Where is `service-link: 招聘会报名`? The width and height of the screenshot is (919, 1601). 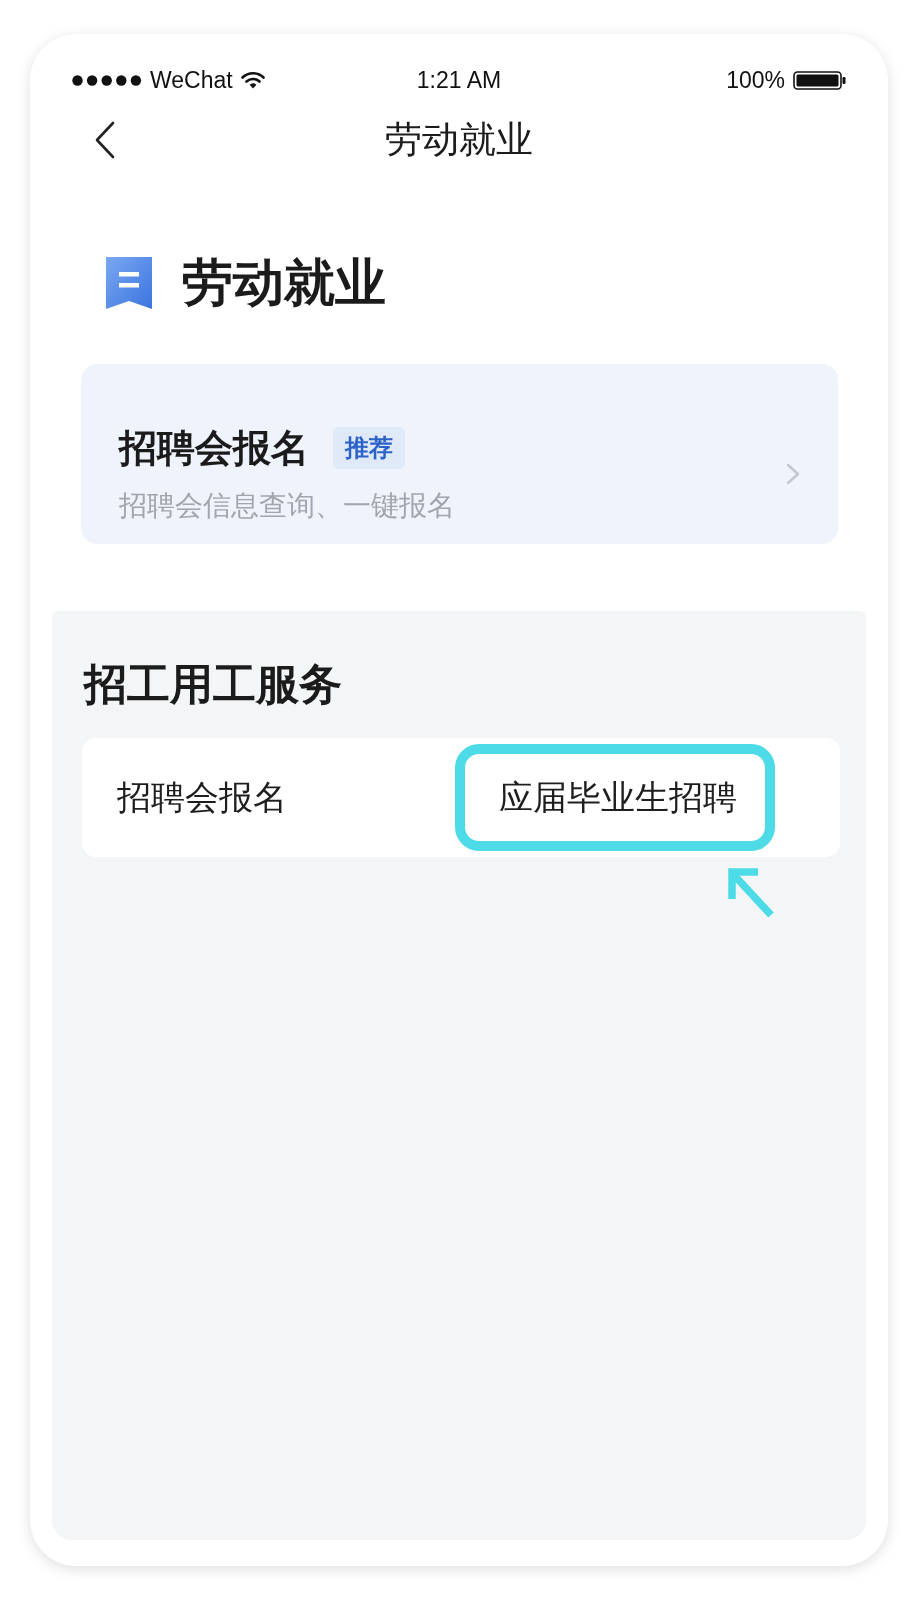 service-link: 招聘会报名 is located at coordinates (202, 797).